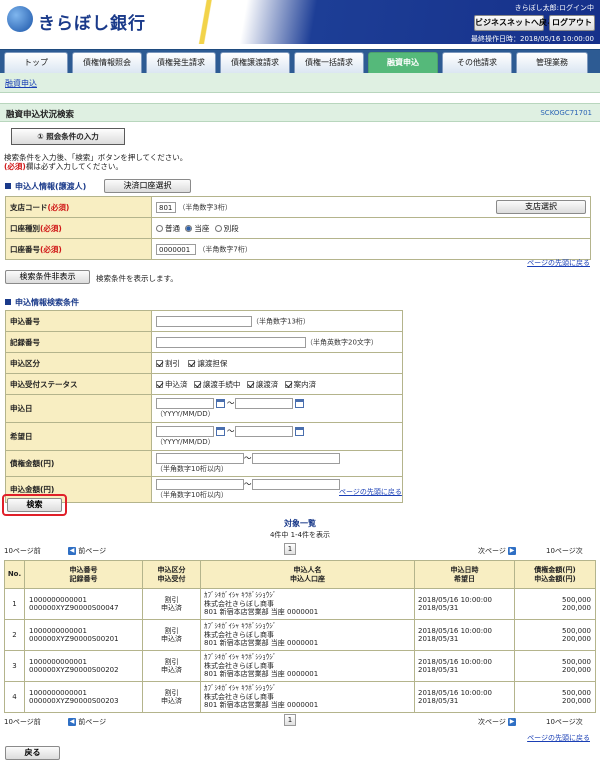 The height and width of the screenshot is (769, 600). What do you see at coordinates (255, 62) in the screenshot?
I see `tab-claim-transfer: 債権譲渡請求` at bounding box center [255, 62].